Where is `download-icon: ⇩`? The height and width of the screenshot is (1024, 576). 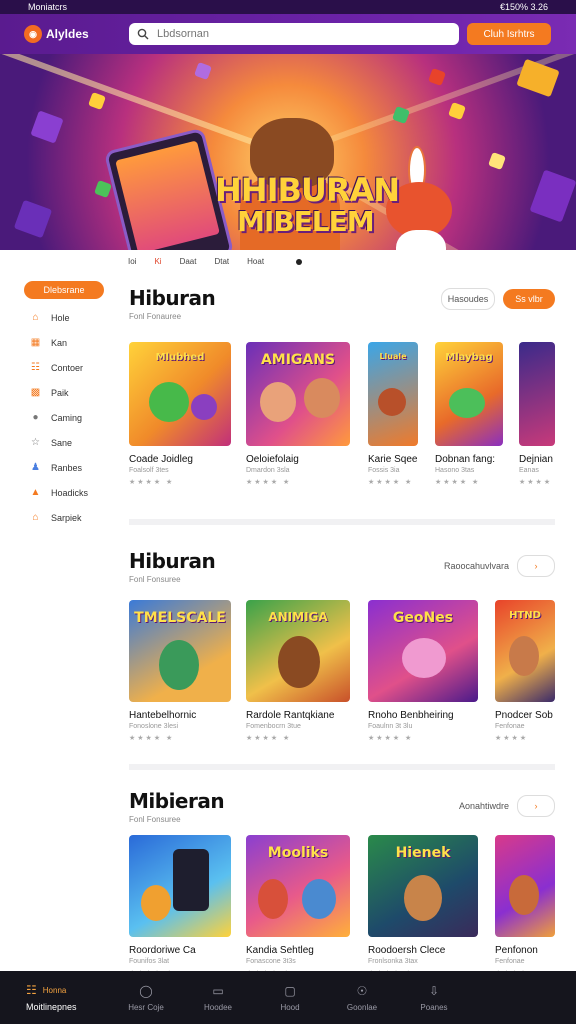
download-icon: ⇩ is located at coordinates (434, 990).